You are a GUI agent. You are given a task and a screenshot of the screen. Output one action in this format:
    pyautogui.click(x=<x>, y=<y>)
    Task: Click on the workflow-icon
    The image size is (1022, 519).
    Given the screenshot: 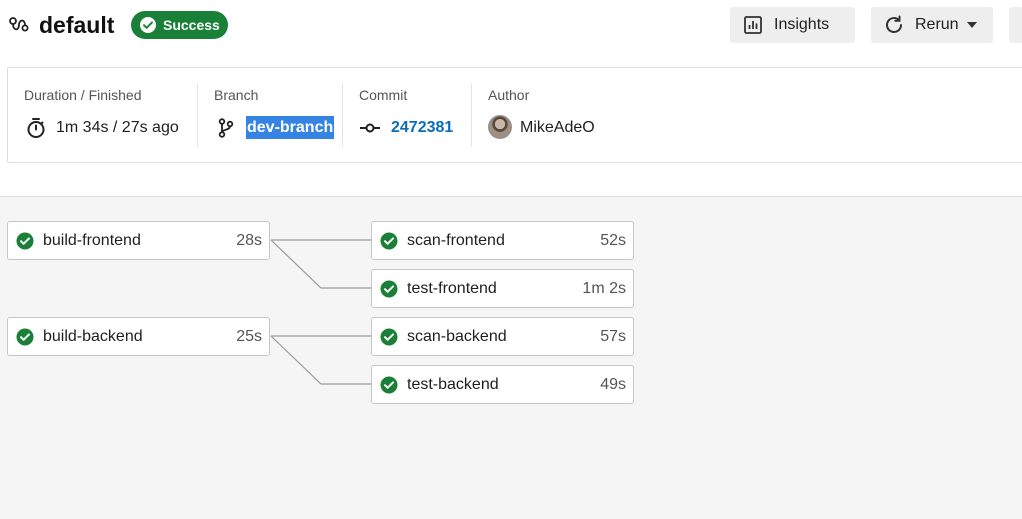 What is the action you would take?
    pyautogui.click(x=19, y=24)
    